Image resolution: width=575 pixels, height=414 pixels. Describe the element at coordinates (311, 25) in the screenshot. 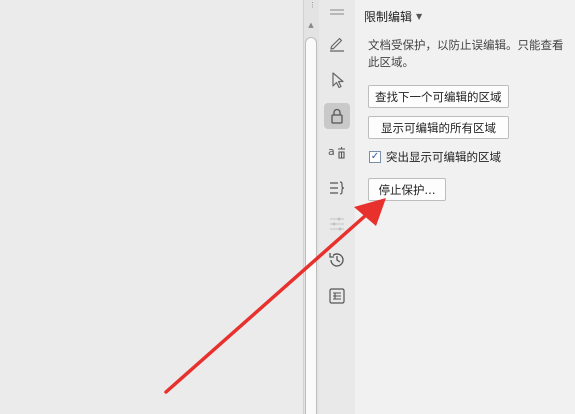

I see `scroll-up-icon: ▲` at that location.